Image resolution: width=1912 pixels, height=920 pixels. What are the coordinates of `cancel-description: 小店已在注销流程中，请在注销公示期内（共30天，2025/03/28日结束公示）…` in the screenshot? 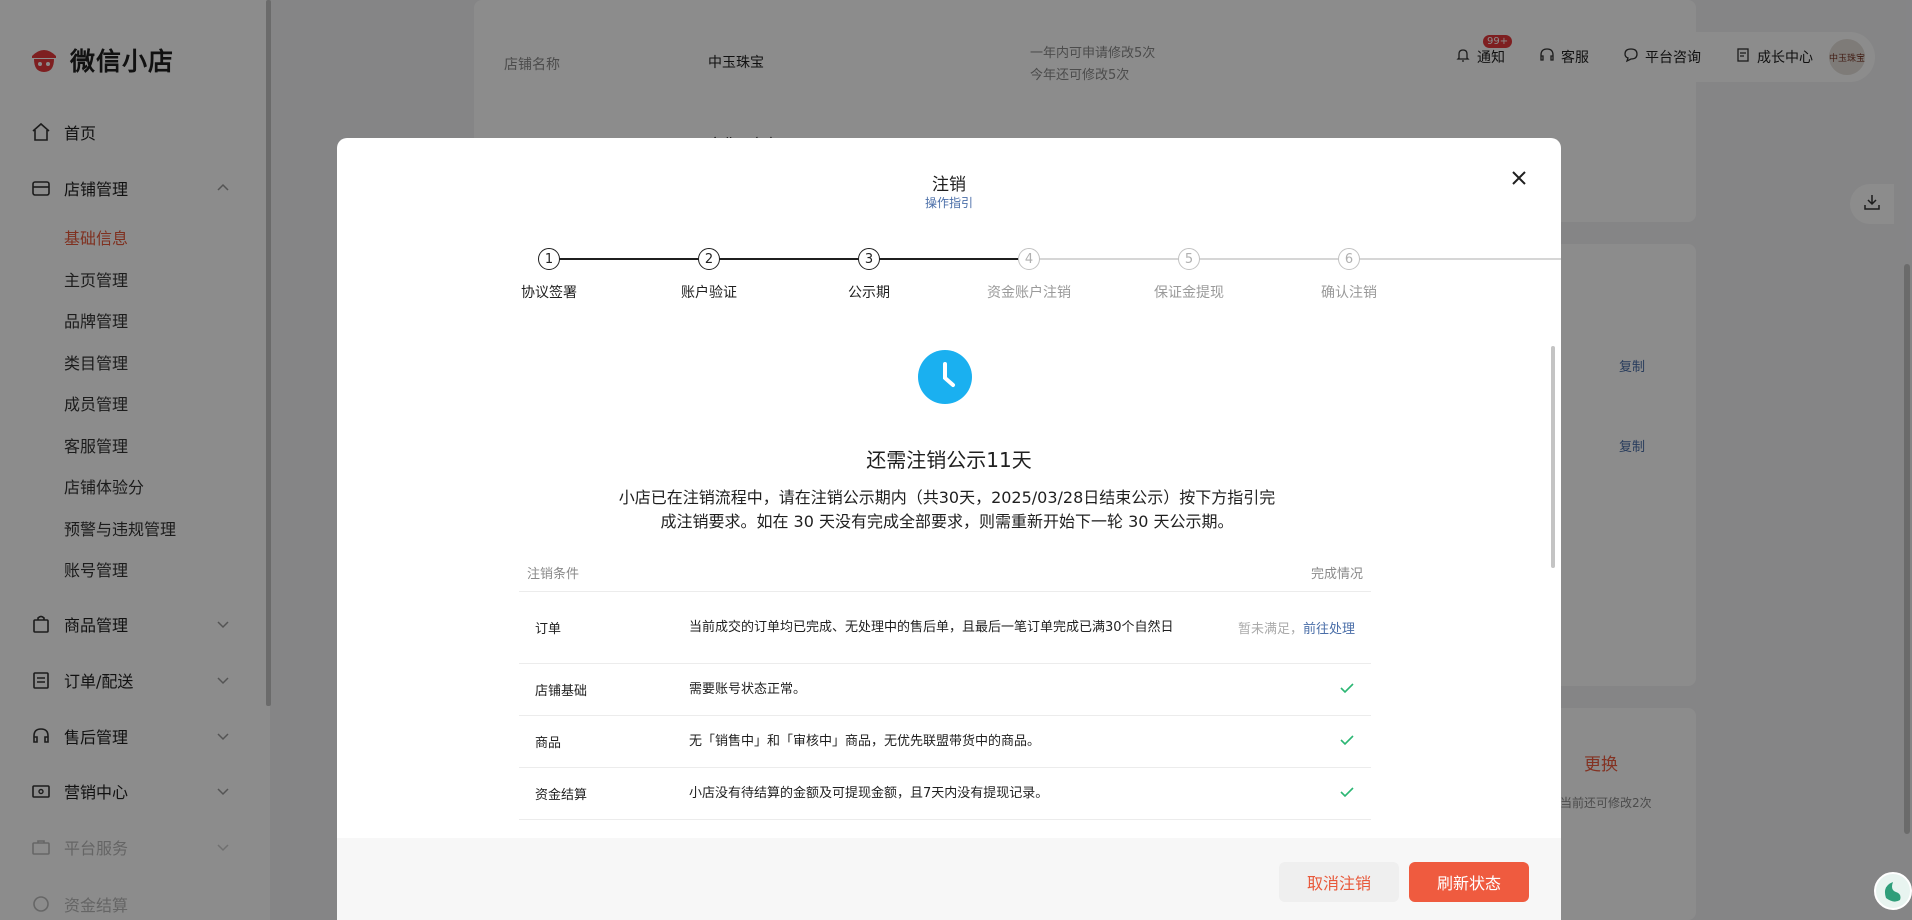 It's located at (947, 510).